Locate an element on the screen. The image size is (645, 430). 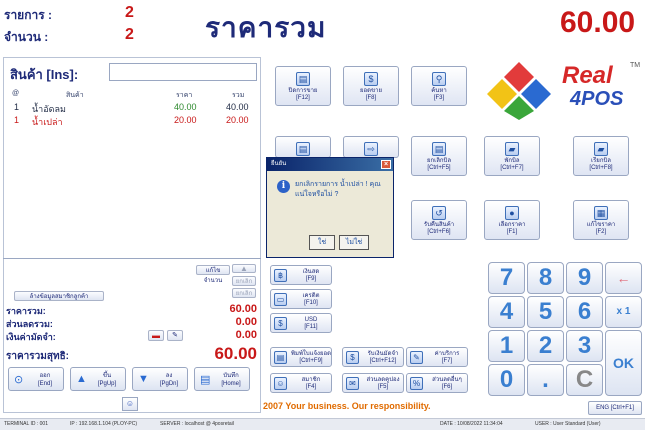
table-row-selected: 1 น้ำเปล่า 20.00 20.00 is located at coordinates (132, 121).